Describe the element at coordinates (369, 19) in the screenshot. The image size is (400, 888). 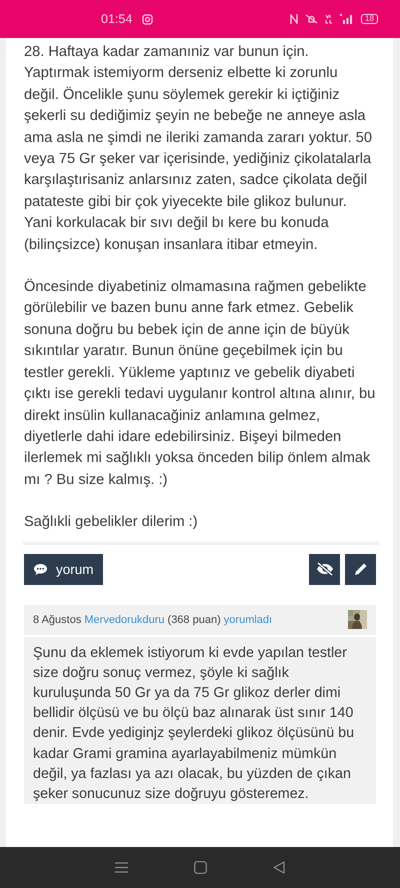
I see `battery-icon: 18` at that location.